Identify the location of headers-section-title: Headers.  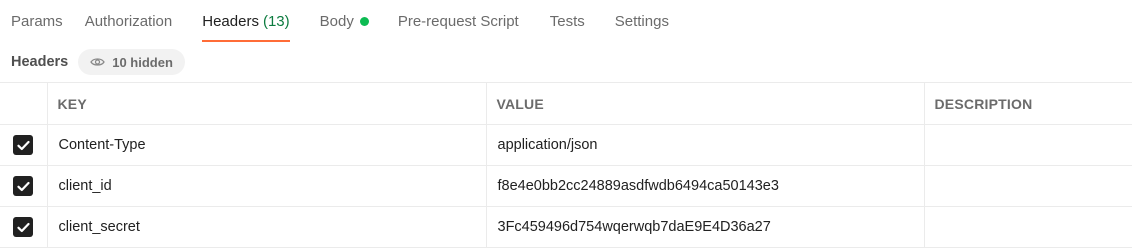
(40, 62).